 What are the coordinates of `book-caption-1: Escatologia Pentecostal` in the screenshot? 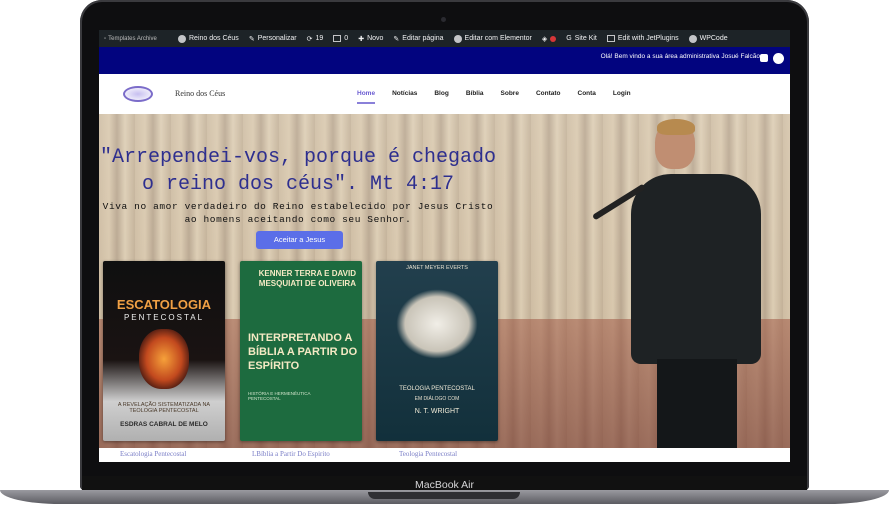 It's located at (153, 454).